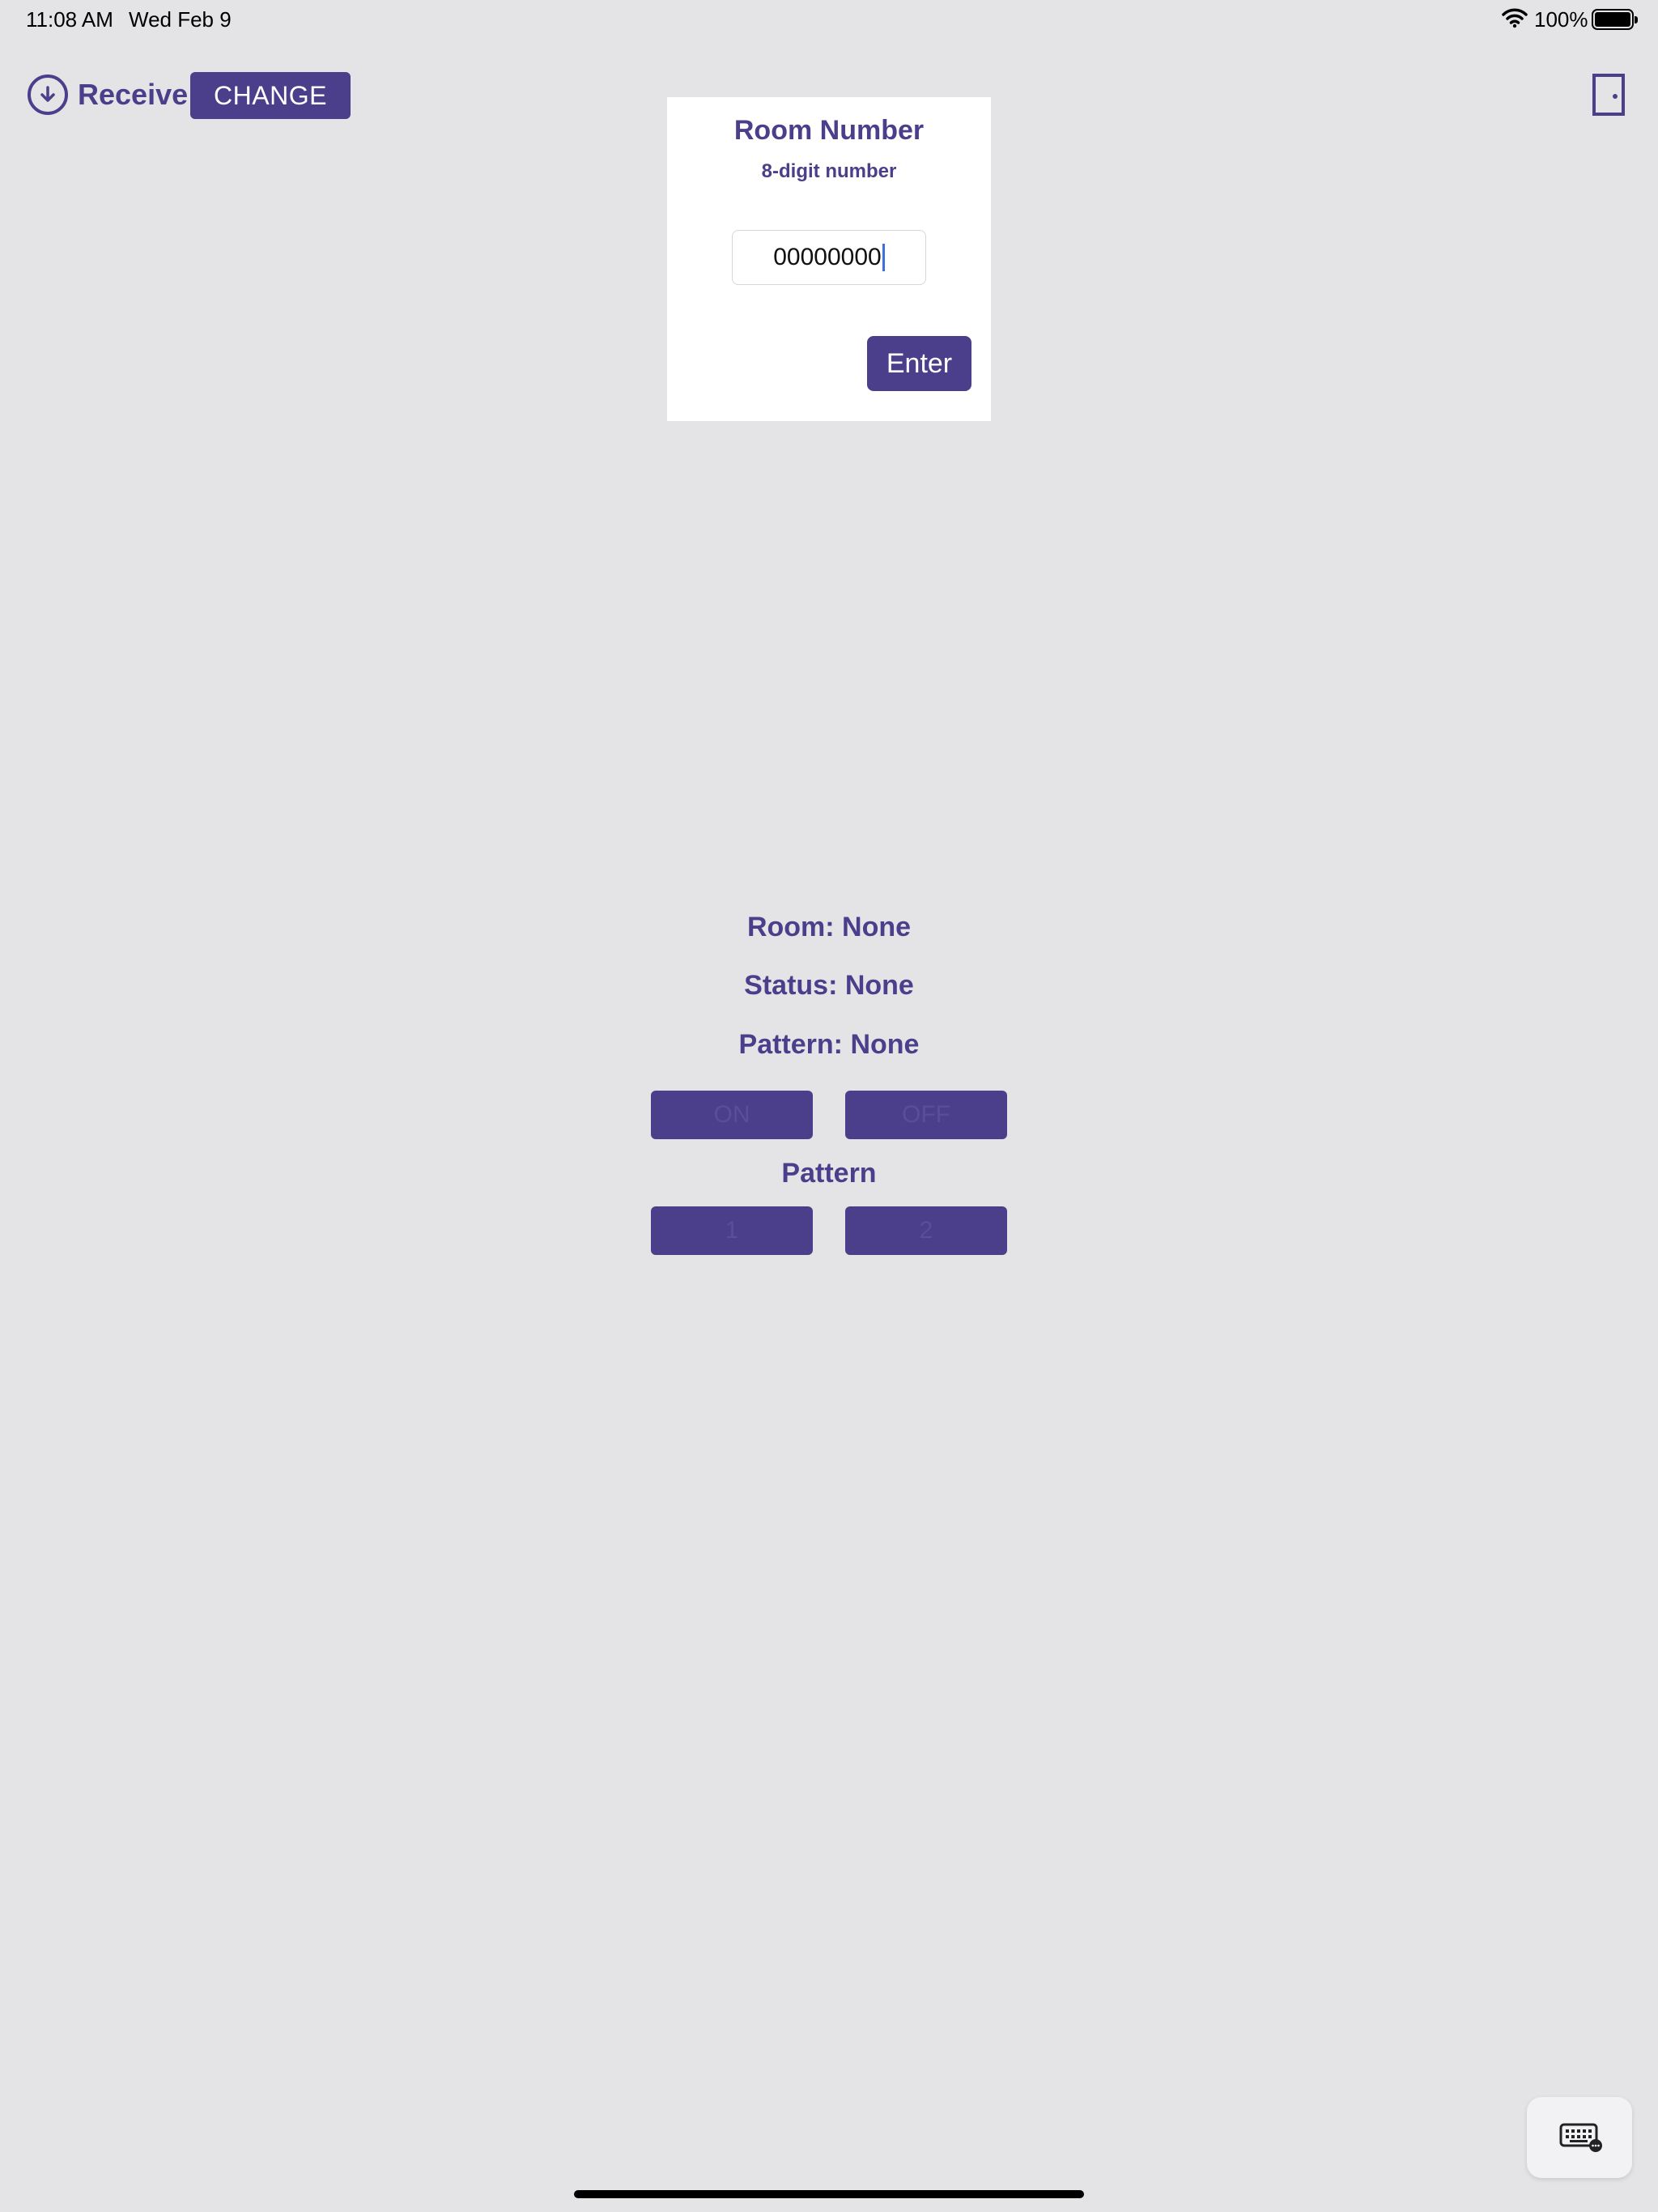 This screenshot has width=1658, height=2212. I want to click on status-date: Wed Feb 9, so click(180, 19).